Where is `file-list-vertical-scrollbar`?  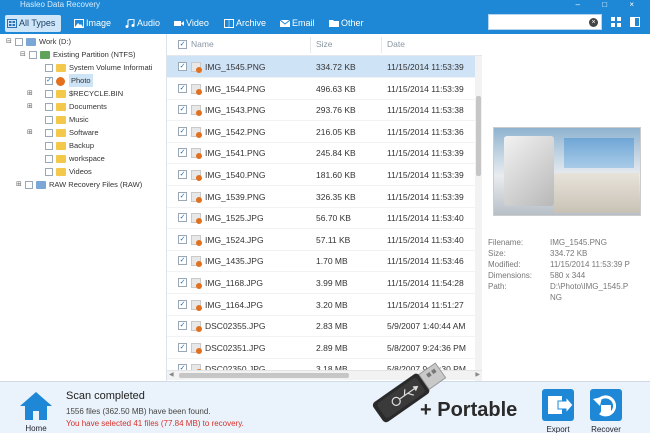
file-list-vertical-scrollbar is located at coordinates (478, 218).